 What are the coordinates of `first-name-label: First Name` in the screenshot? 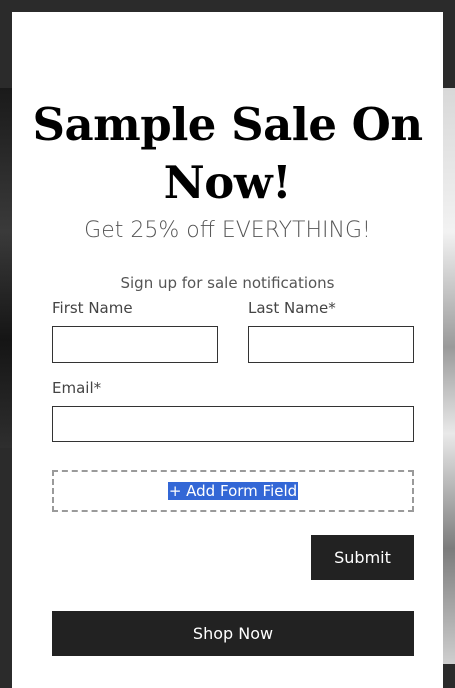 It's located at (92, 308).